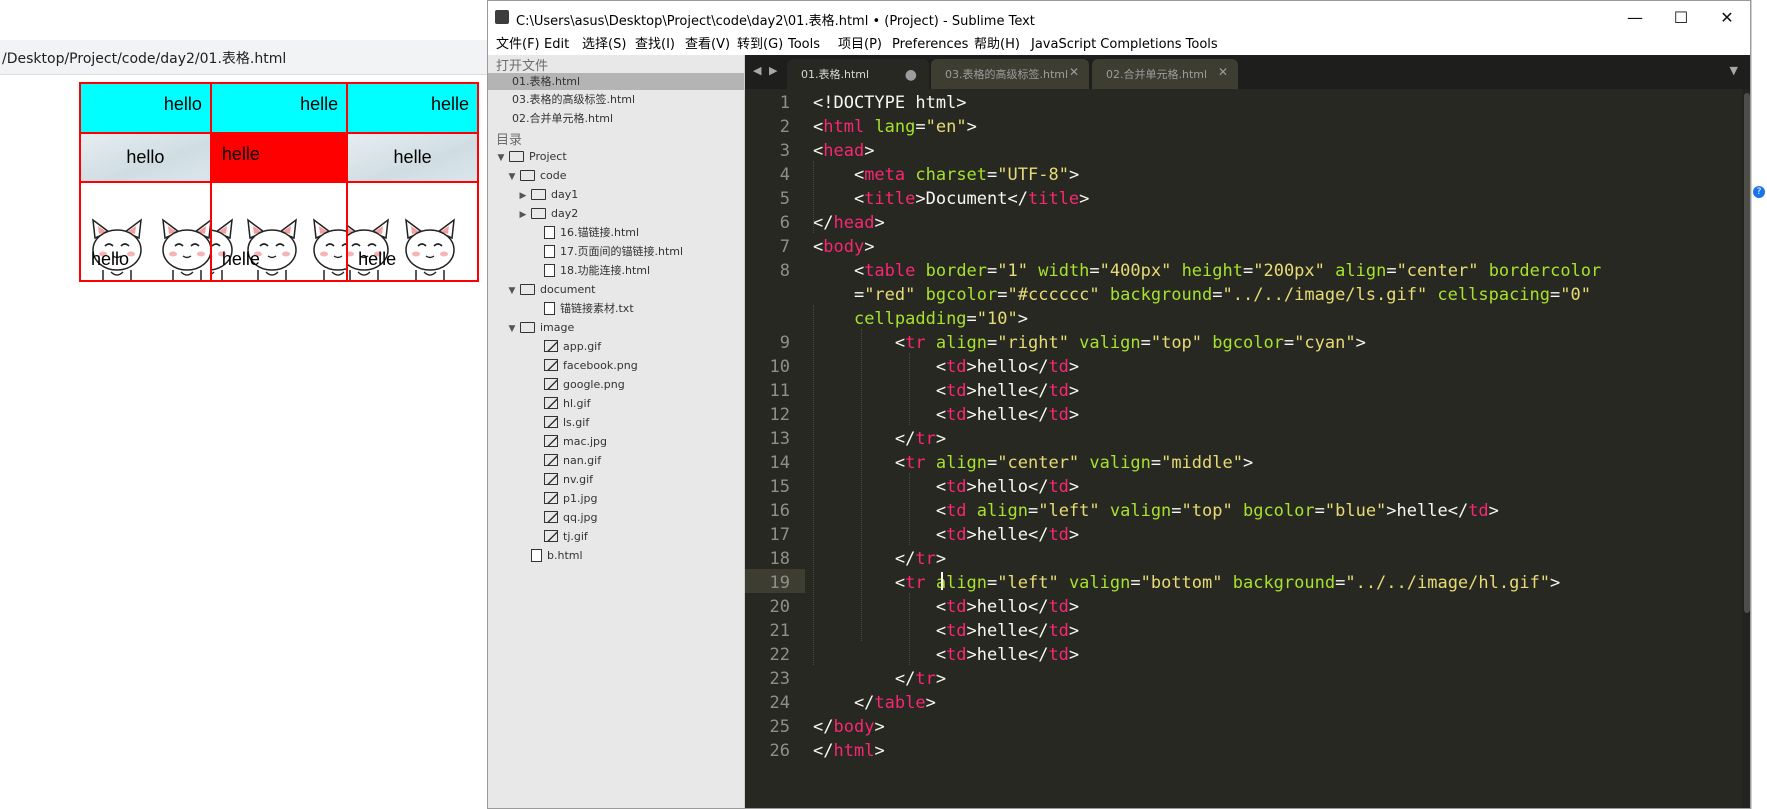 The width and height of the screenshot is (1767, 809). What do you see at coordinates (1325, 343) in the screenshot?
I see `code-token: "cyan"` at bounding box center [1325, 343].